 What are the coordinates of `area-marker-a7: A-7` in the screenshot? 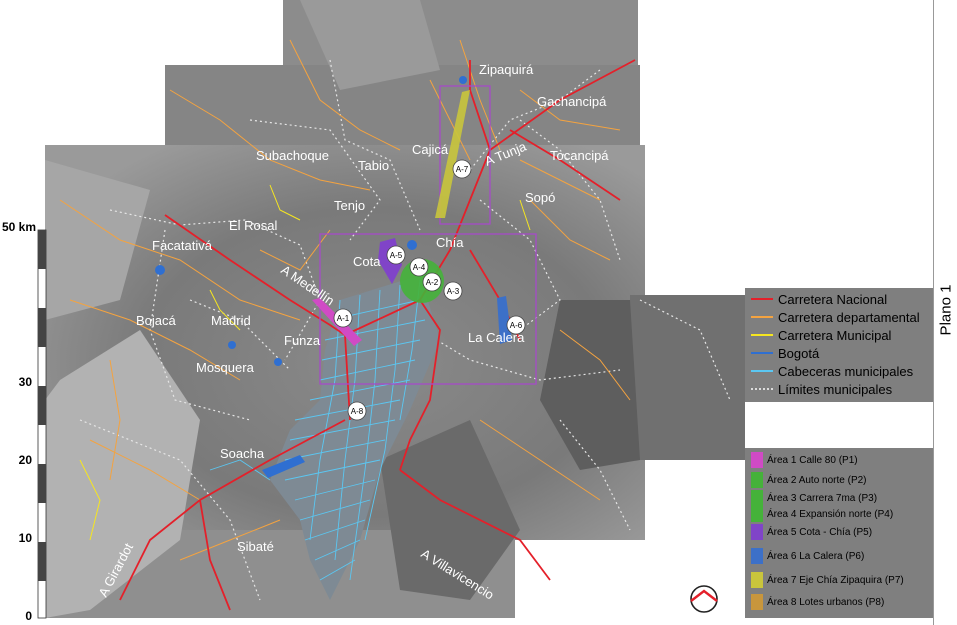 It's located at (462, 169).